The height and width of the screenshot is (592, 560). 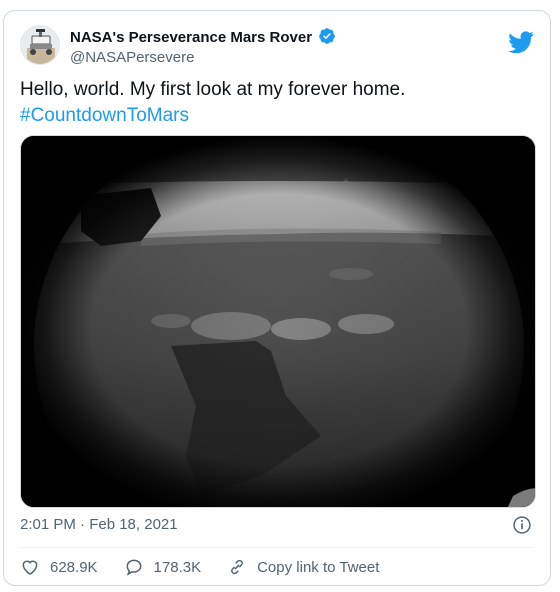 I want to click on handle: @NASAPersevere, so click(x=203, y=58).